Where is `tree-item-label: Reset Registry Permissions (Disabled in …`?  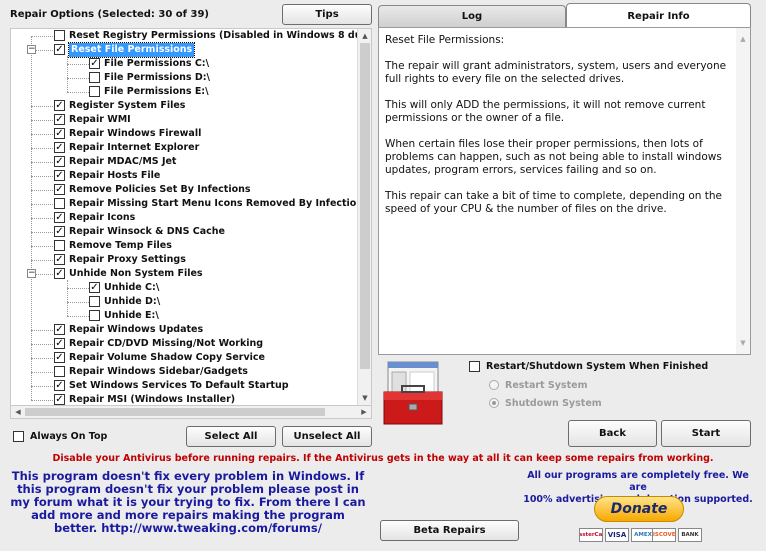
tree-item-label: Reset Registry Permissions (Disabled in … is located at coordinates (214, 36).